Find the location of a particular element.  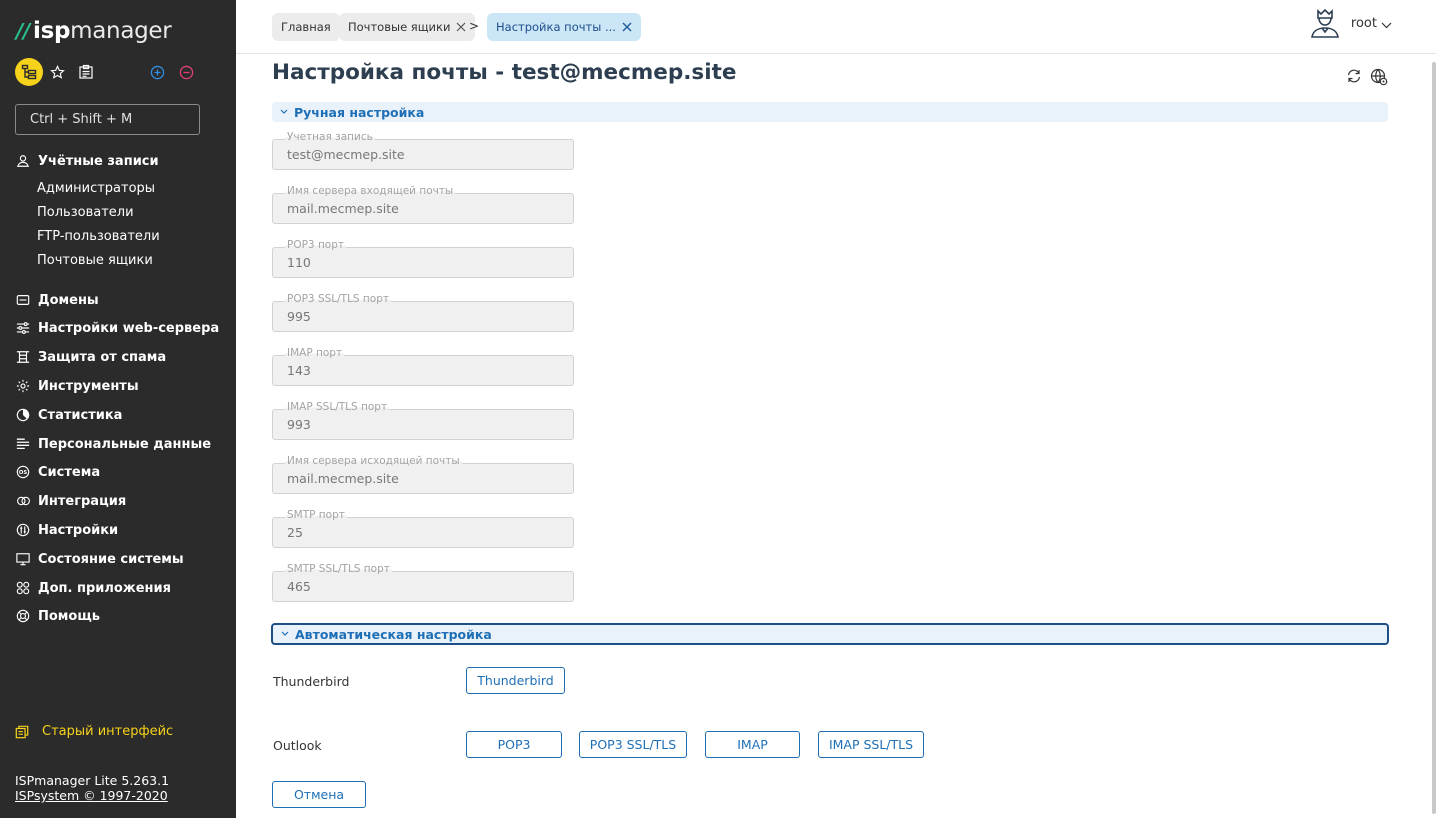

outlook-pop3-ssl-button: POP3 SSL/TLS is located at coordinates (633, 744).